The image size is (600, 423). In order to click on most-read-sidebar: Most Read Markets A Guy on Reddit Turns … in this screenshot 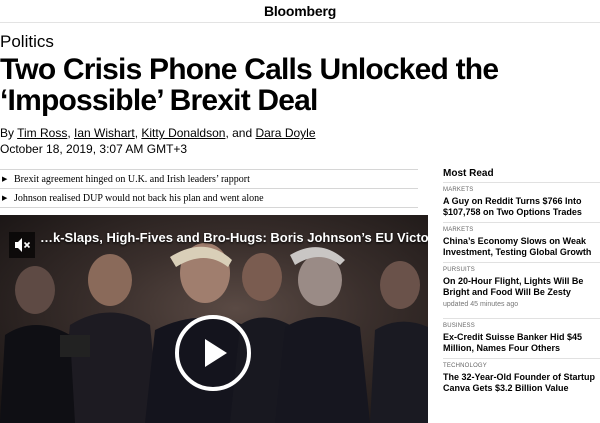, I will do `click(521, 283)`.